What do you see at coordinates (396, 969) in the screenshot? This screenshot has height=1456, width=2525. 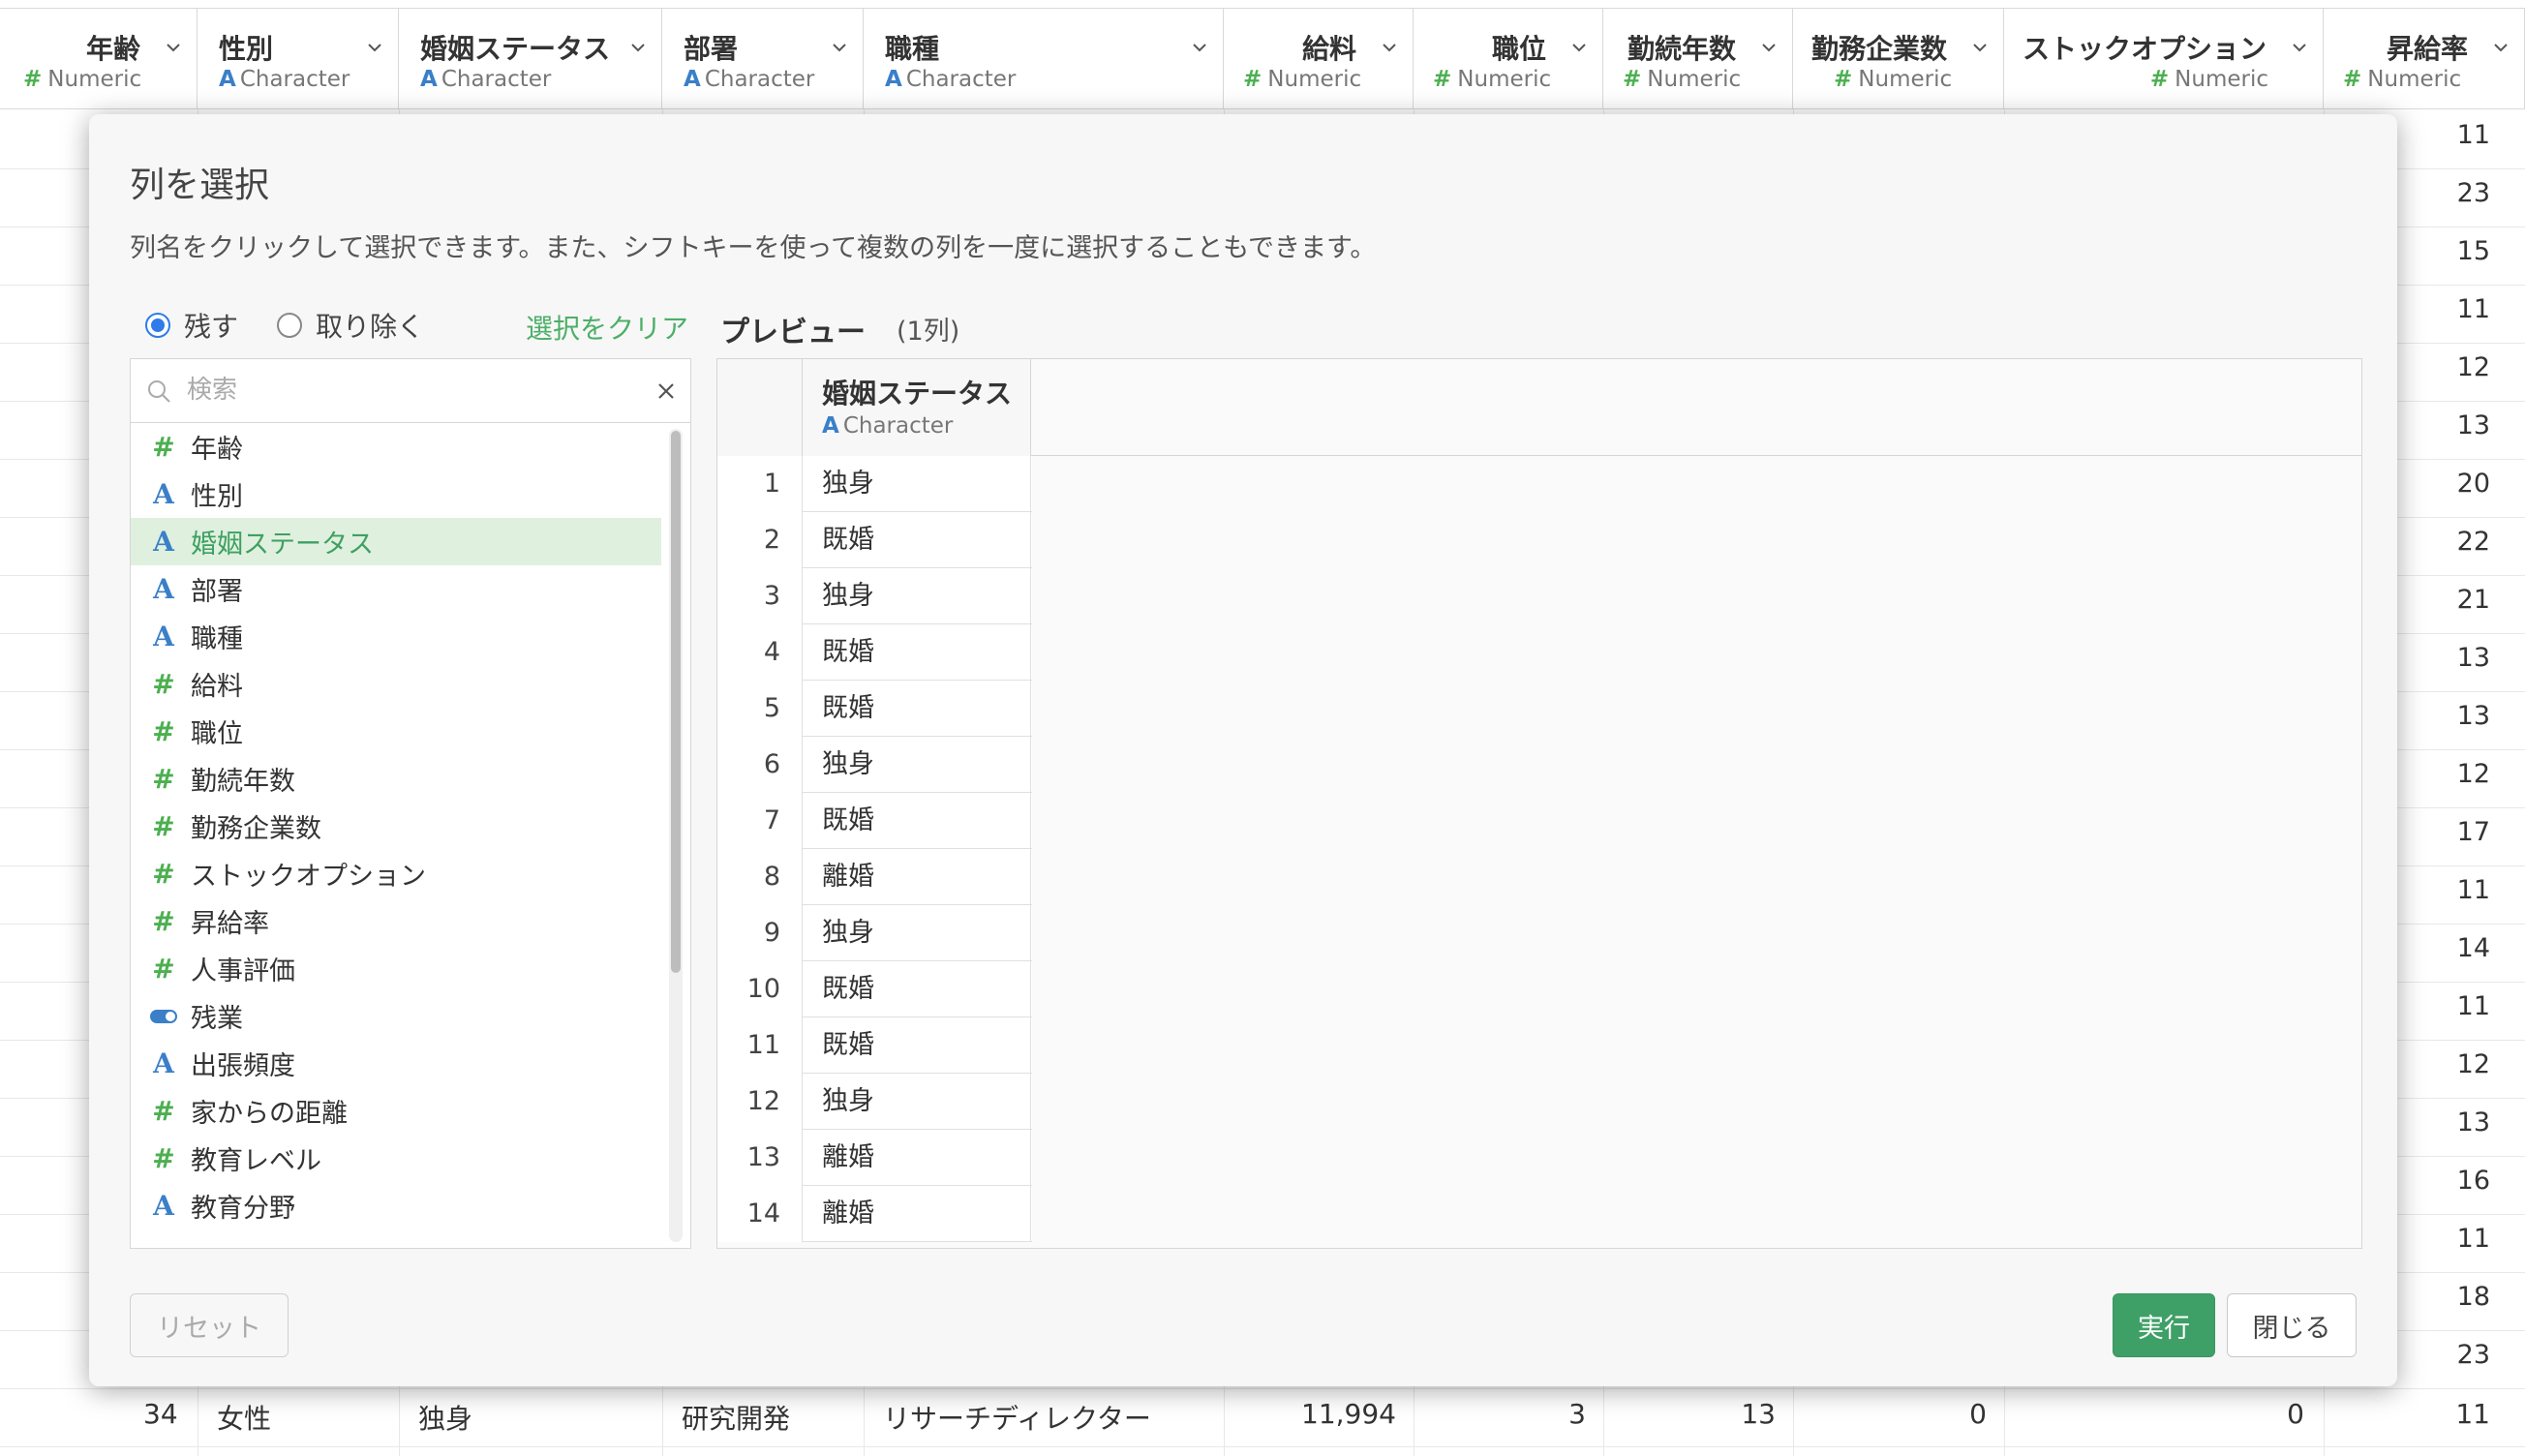 I see `column-list-item: # 人事評価` at bounding box center [396, 969].